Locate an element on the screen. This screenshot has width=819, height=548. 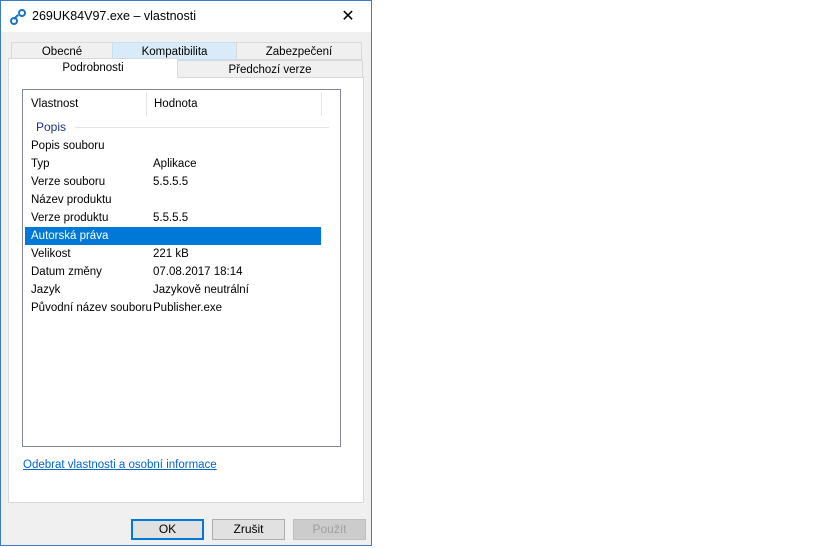
column-header-label: Vlastnost is located at coordinates (55, 104).